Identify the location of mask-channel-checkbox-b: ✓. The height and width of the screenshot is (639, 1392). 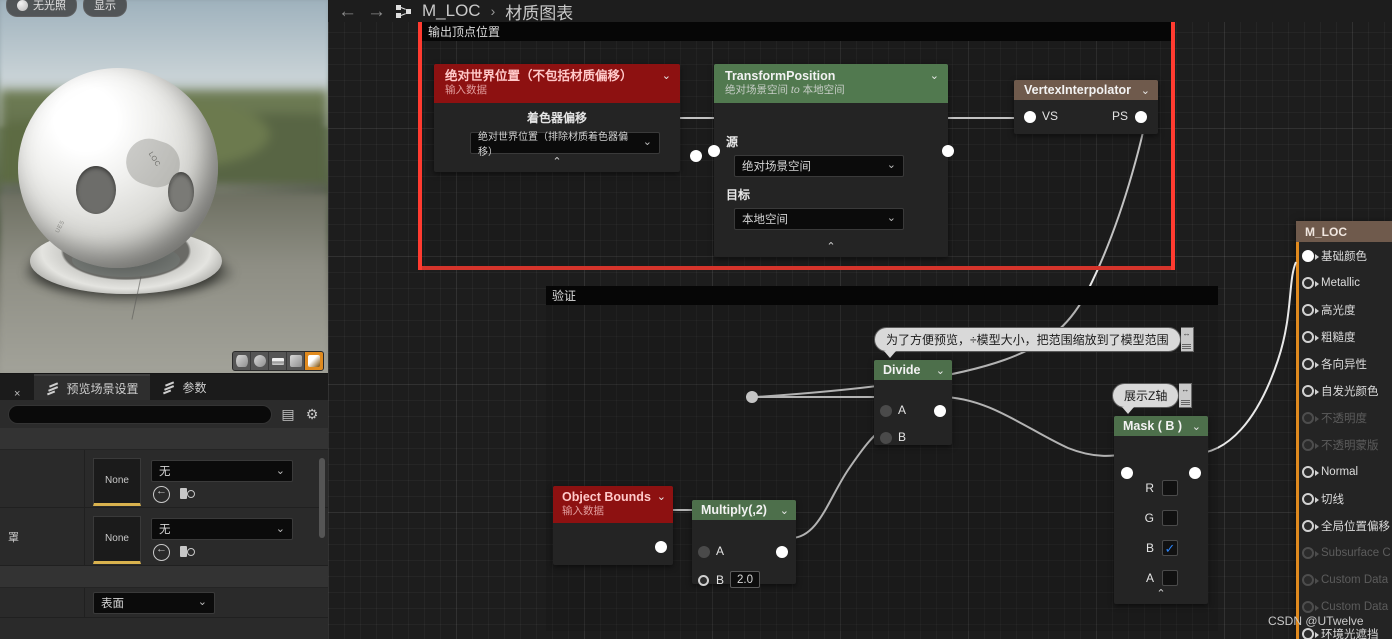
(1170, 548).